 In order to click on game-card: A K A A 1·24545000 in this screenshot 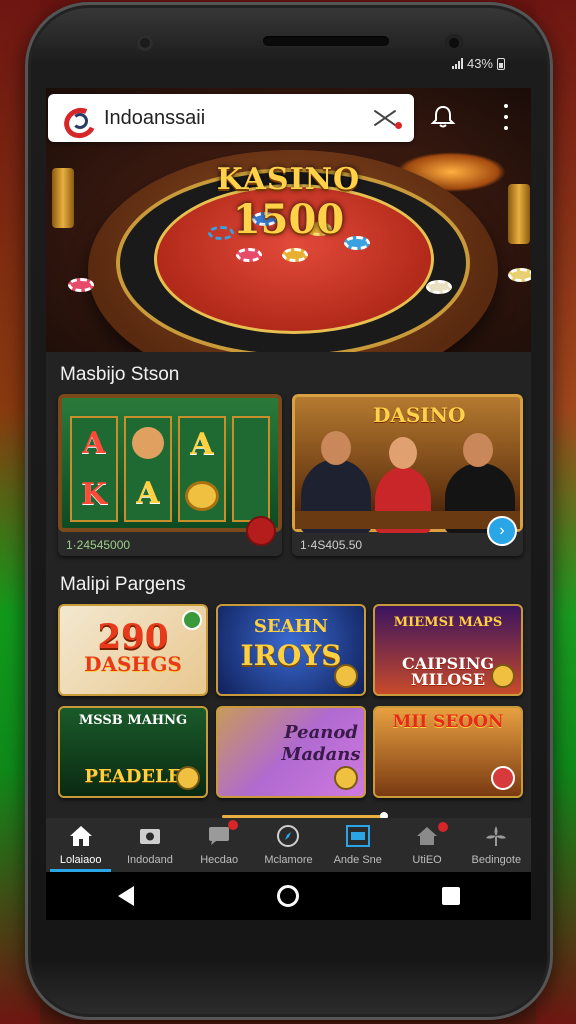, I will do `click(170, 475)`.